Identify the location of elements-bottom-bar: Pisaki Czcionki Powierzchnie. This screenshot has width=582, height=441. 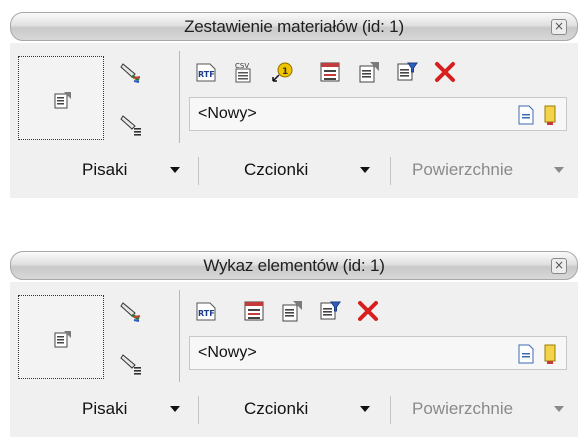
(294, 408).